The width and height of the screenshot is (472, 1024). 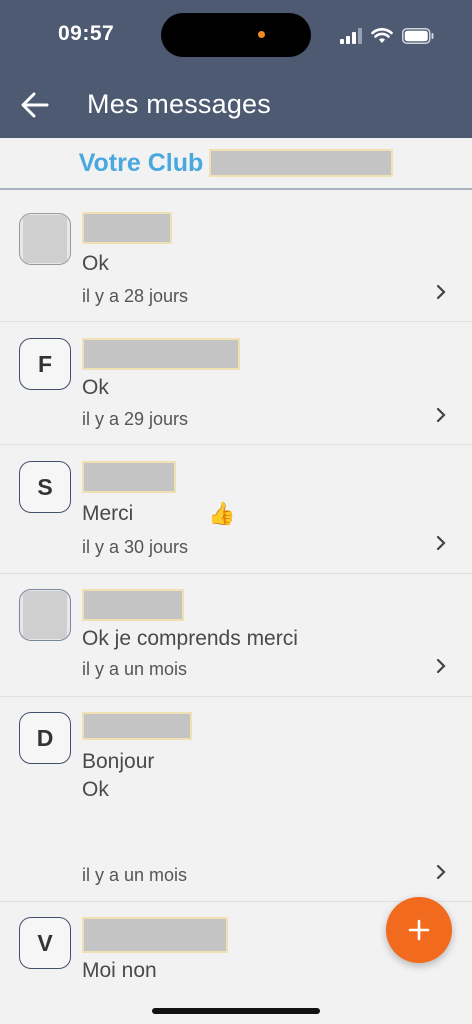 I want to click on wifi-icon, so click(x=382, y=35).